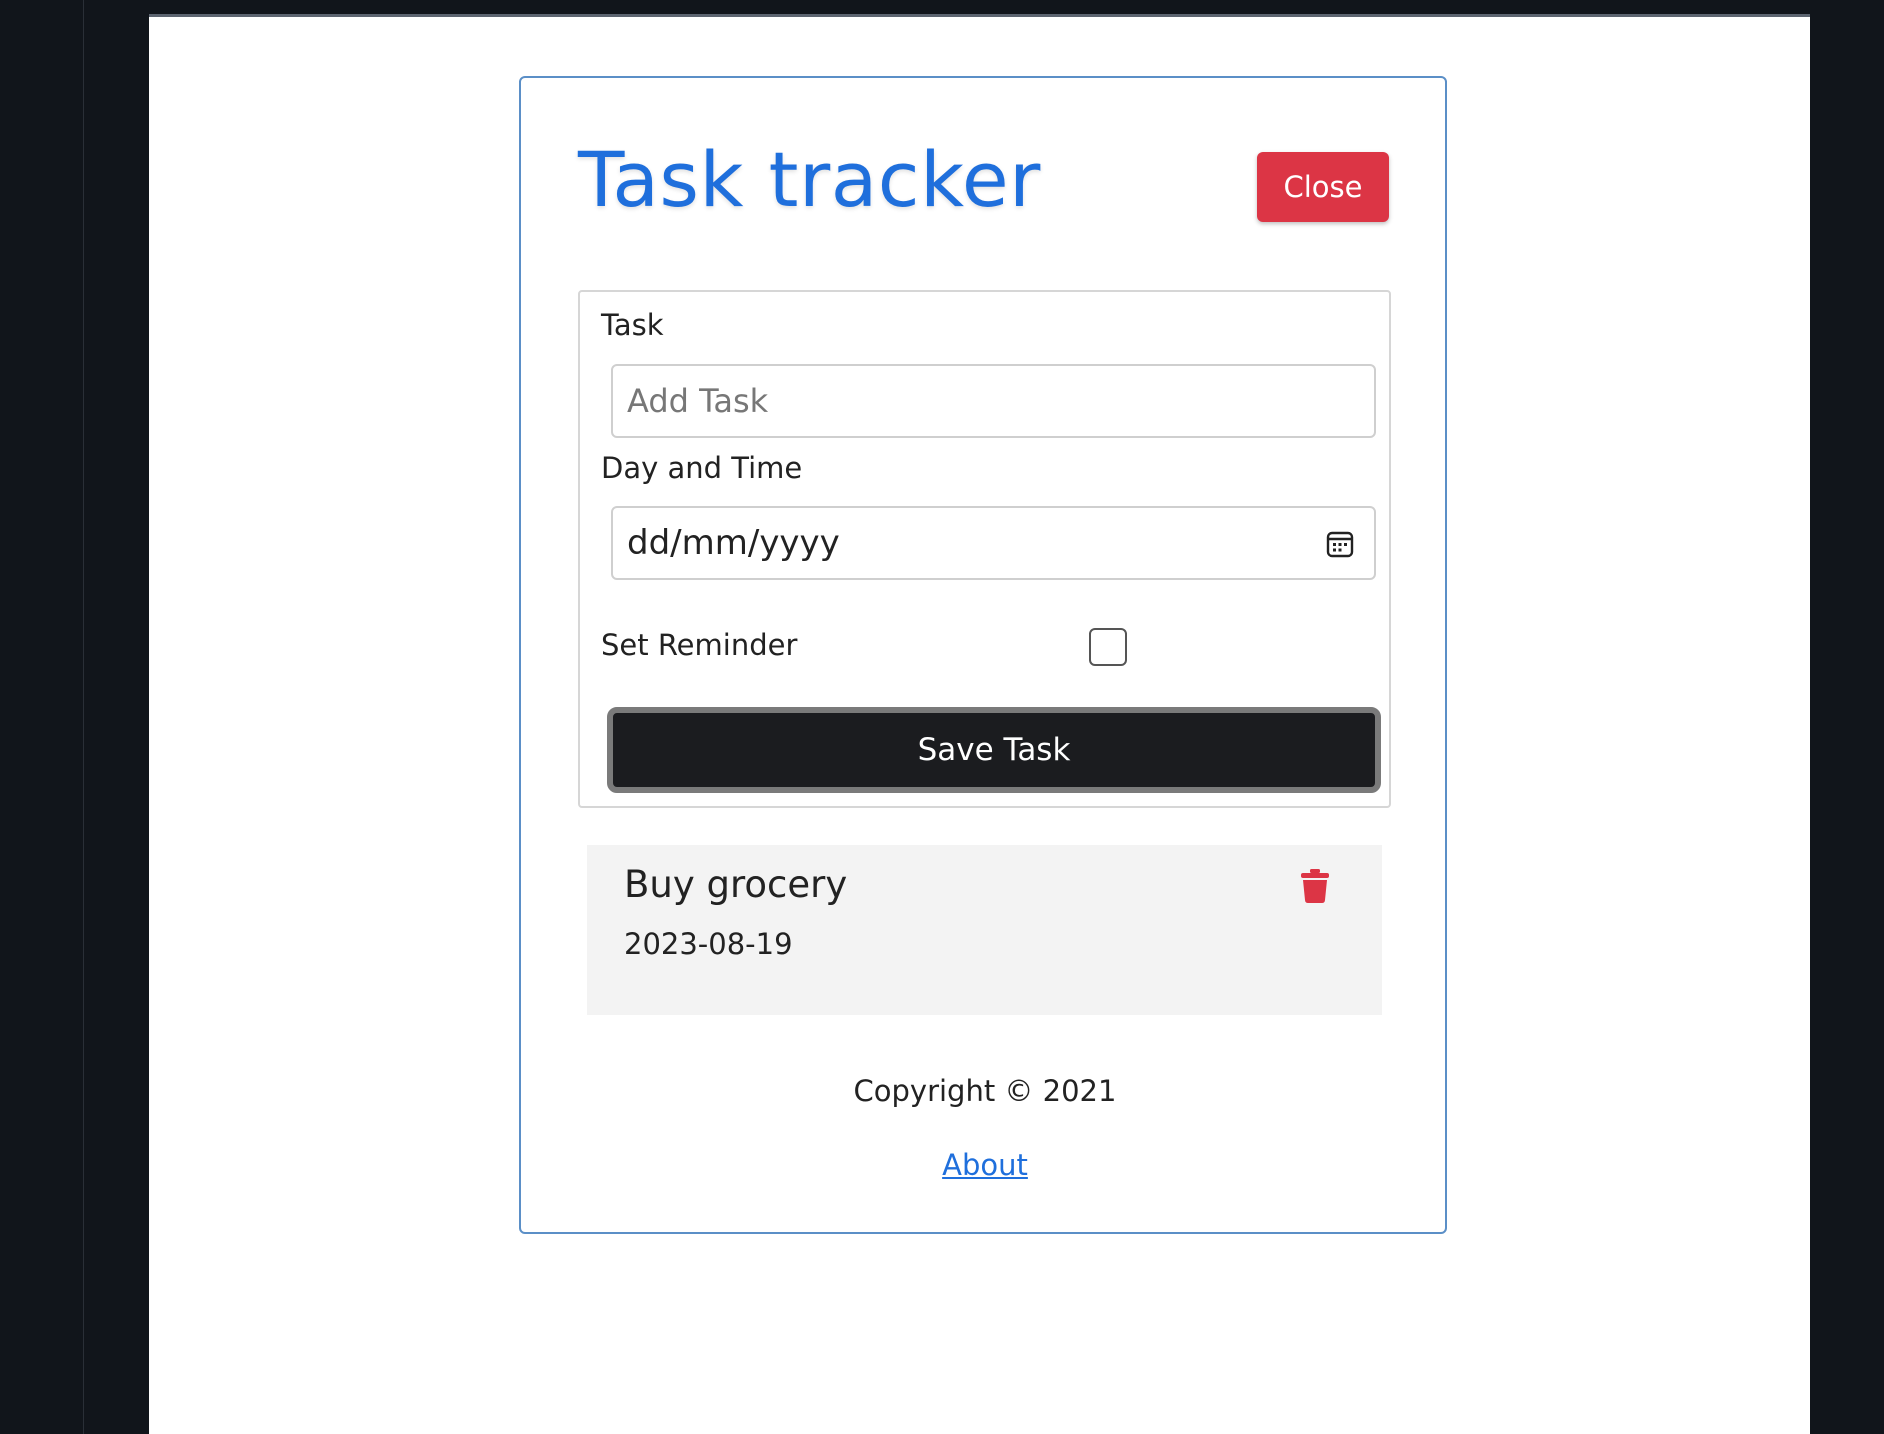 This screenshot has height=1434, width=1884. What do you see at coordinates (708, 944) in the screenshot?
I see `task-date: 2023-08-19` at bounding box center [708, 944].